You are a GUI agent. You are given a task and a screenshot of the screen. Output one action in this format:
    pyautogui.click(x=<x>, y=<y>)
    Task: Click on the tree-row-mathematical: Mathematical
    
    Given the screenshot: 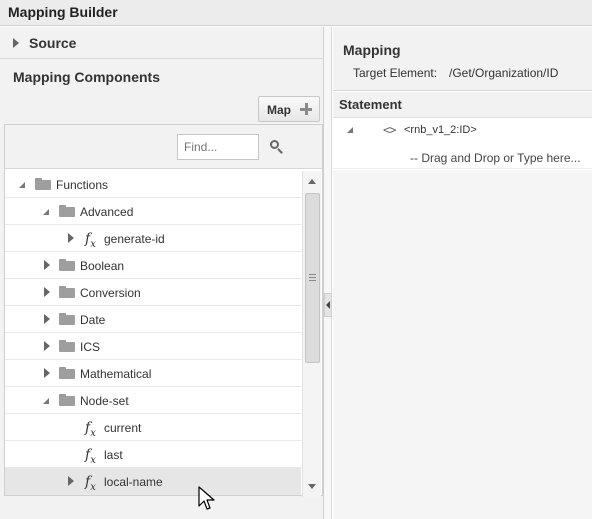 What is the action you would take?
    pyautogui.click(x=153, y=373)
    